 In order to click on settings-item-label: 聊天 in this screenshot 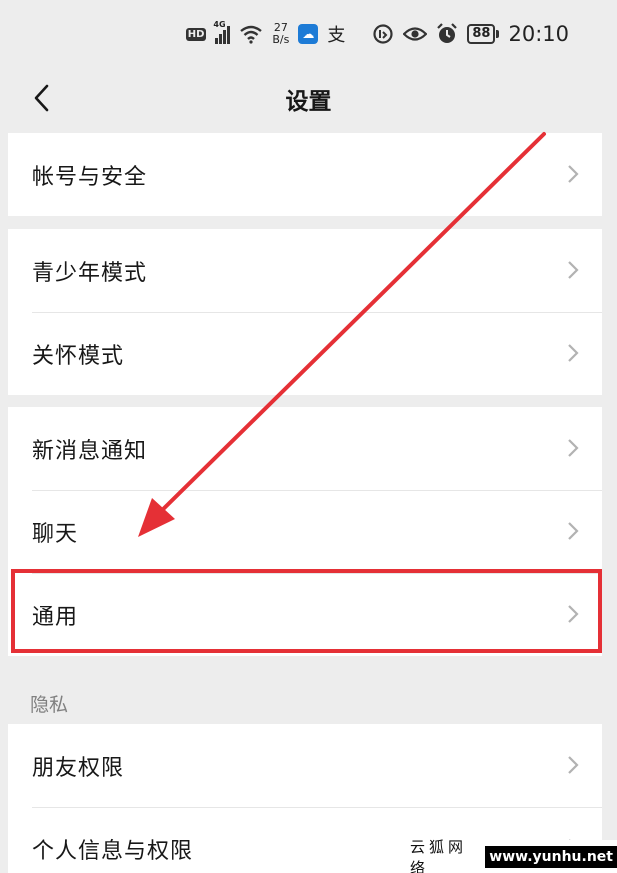, I will do `click(55, 534)`.